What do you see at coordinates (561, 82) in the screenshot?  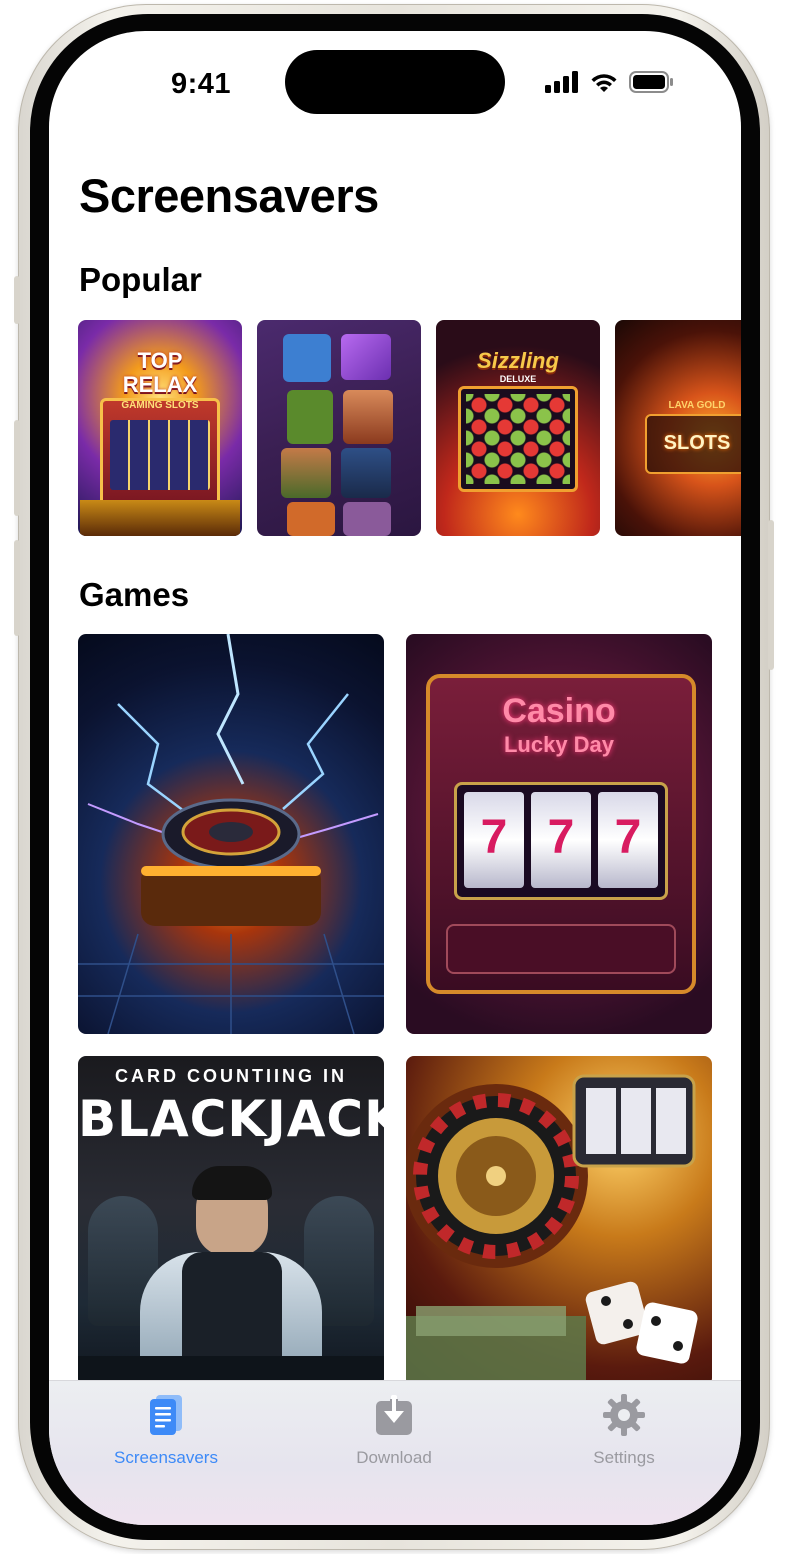 I see `cellular-signal-icon` at bounding box center [561, 82].